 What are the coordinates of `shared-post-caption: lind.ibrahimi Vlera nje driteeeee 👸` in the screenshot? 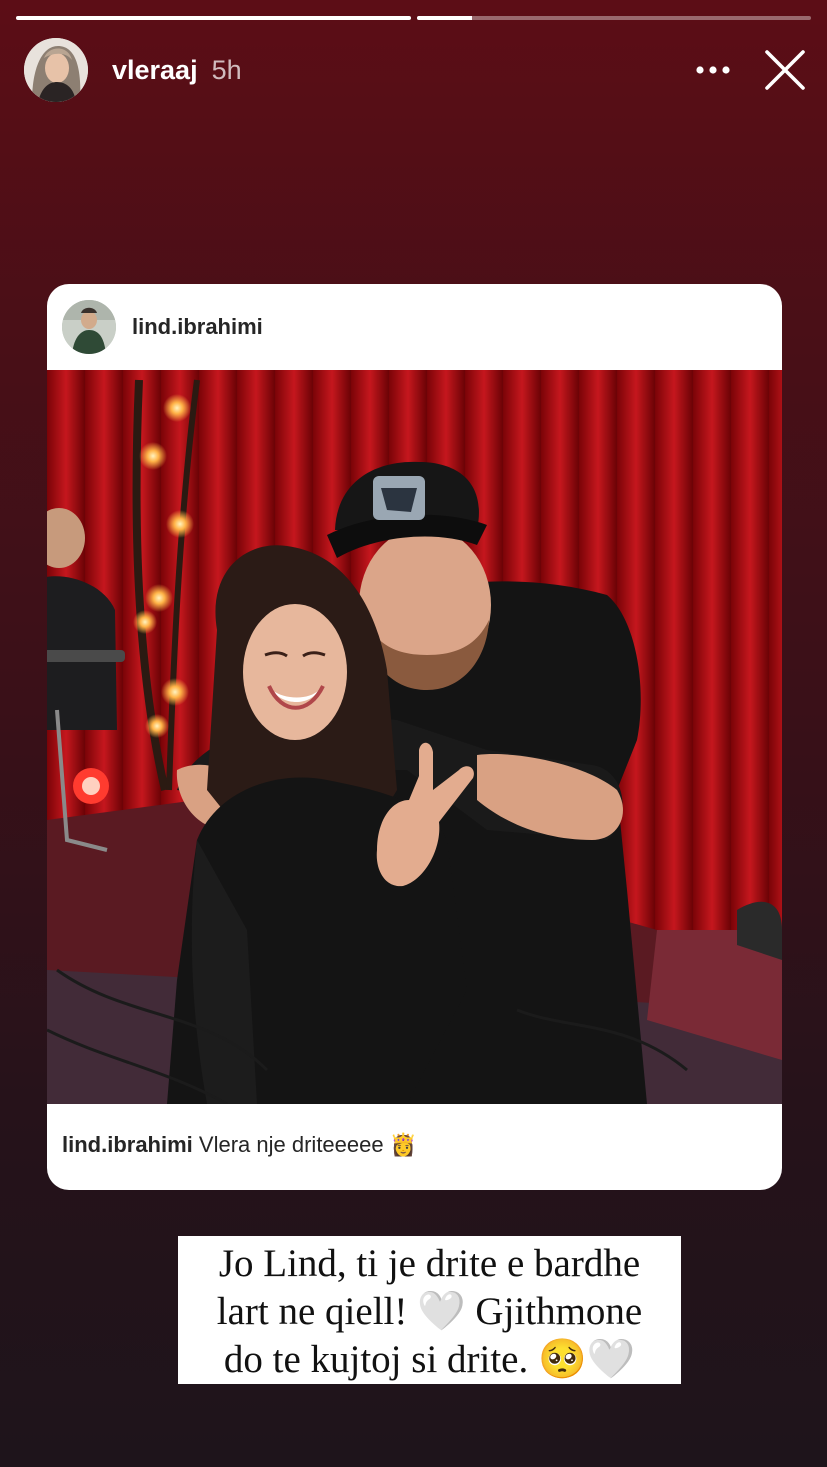 It's located at (239, 1145).